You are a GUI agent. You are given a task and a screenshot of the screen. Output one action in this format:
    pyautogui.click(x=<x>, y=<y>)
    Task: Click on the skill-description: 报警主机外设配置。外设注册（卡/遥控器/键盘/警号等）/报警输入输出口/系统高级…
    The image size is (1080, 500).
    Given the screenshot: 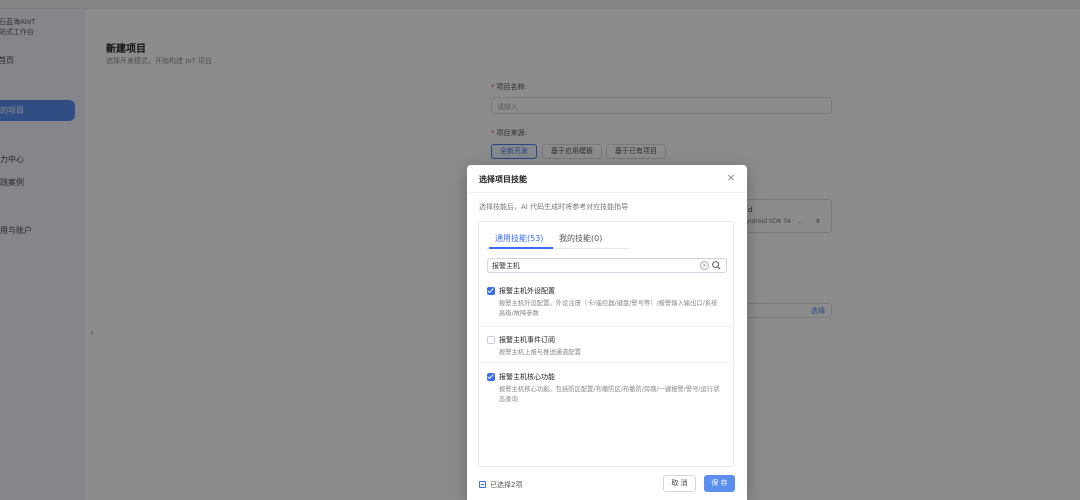 What is the action you would take?
    pyautogui.click(x=608, y=308)
    